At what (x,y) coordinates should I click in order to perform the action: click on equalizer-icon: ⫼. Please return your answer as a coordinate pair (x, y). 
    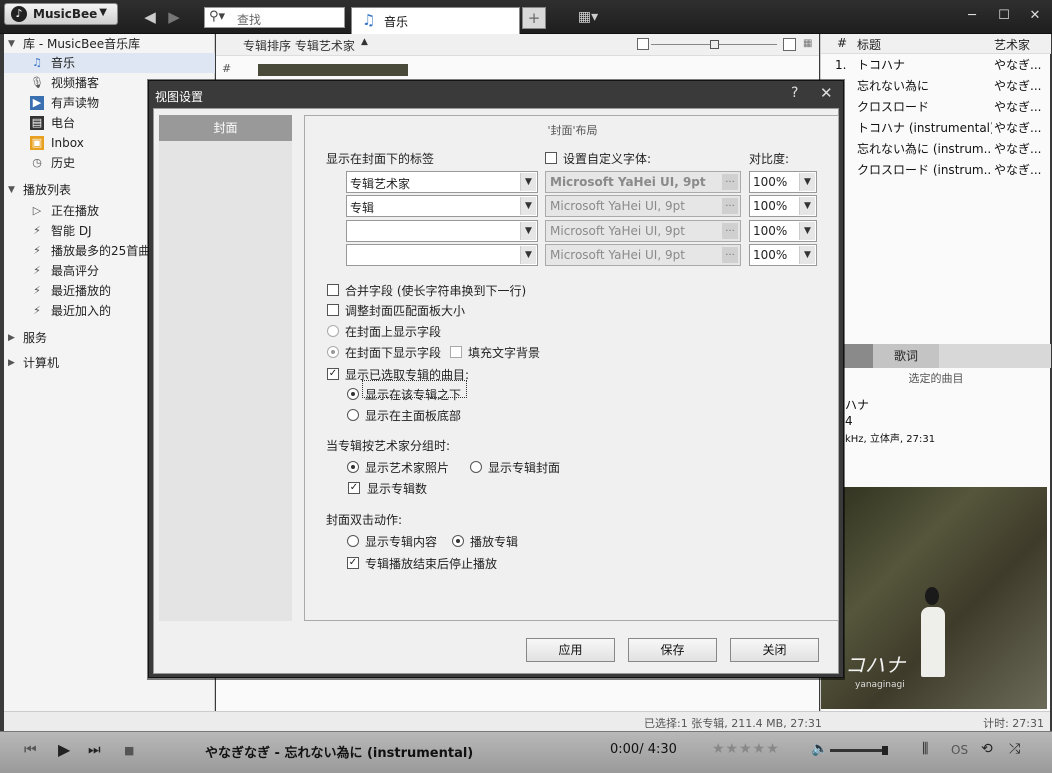
    Looking at the image, I should click on (925, 749).